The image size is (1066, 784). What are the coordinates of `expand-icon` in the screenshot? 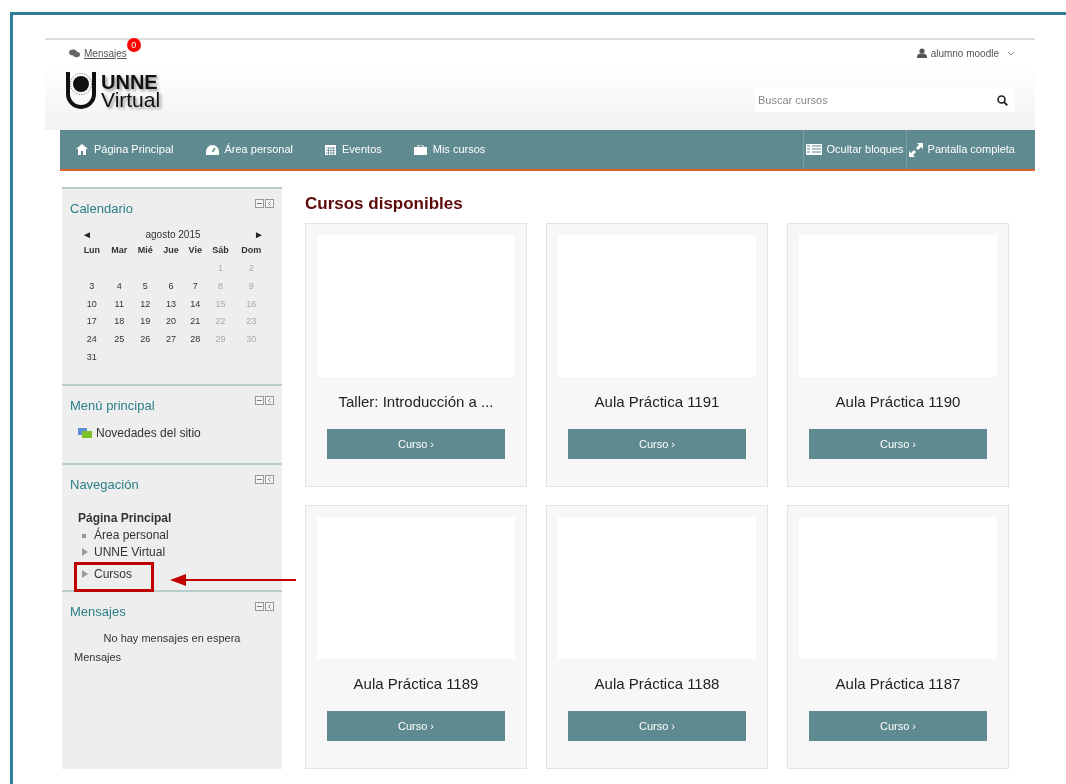 It's located at (915, 149).